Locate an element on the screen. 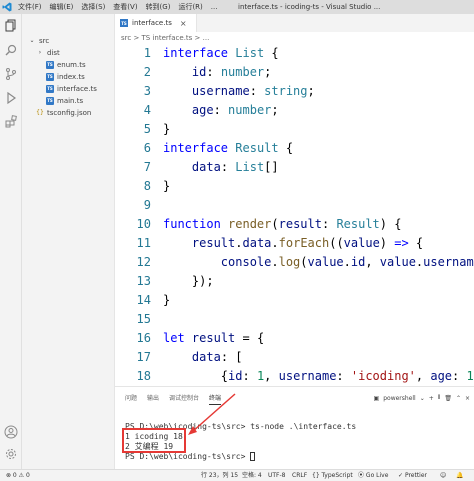  feedback-icon: ☺ is located at coordinates (443, 475).